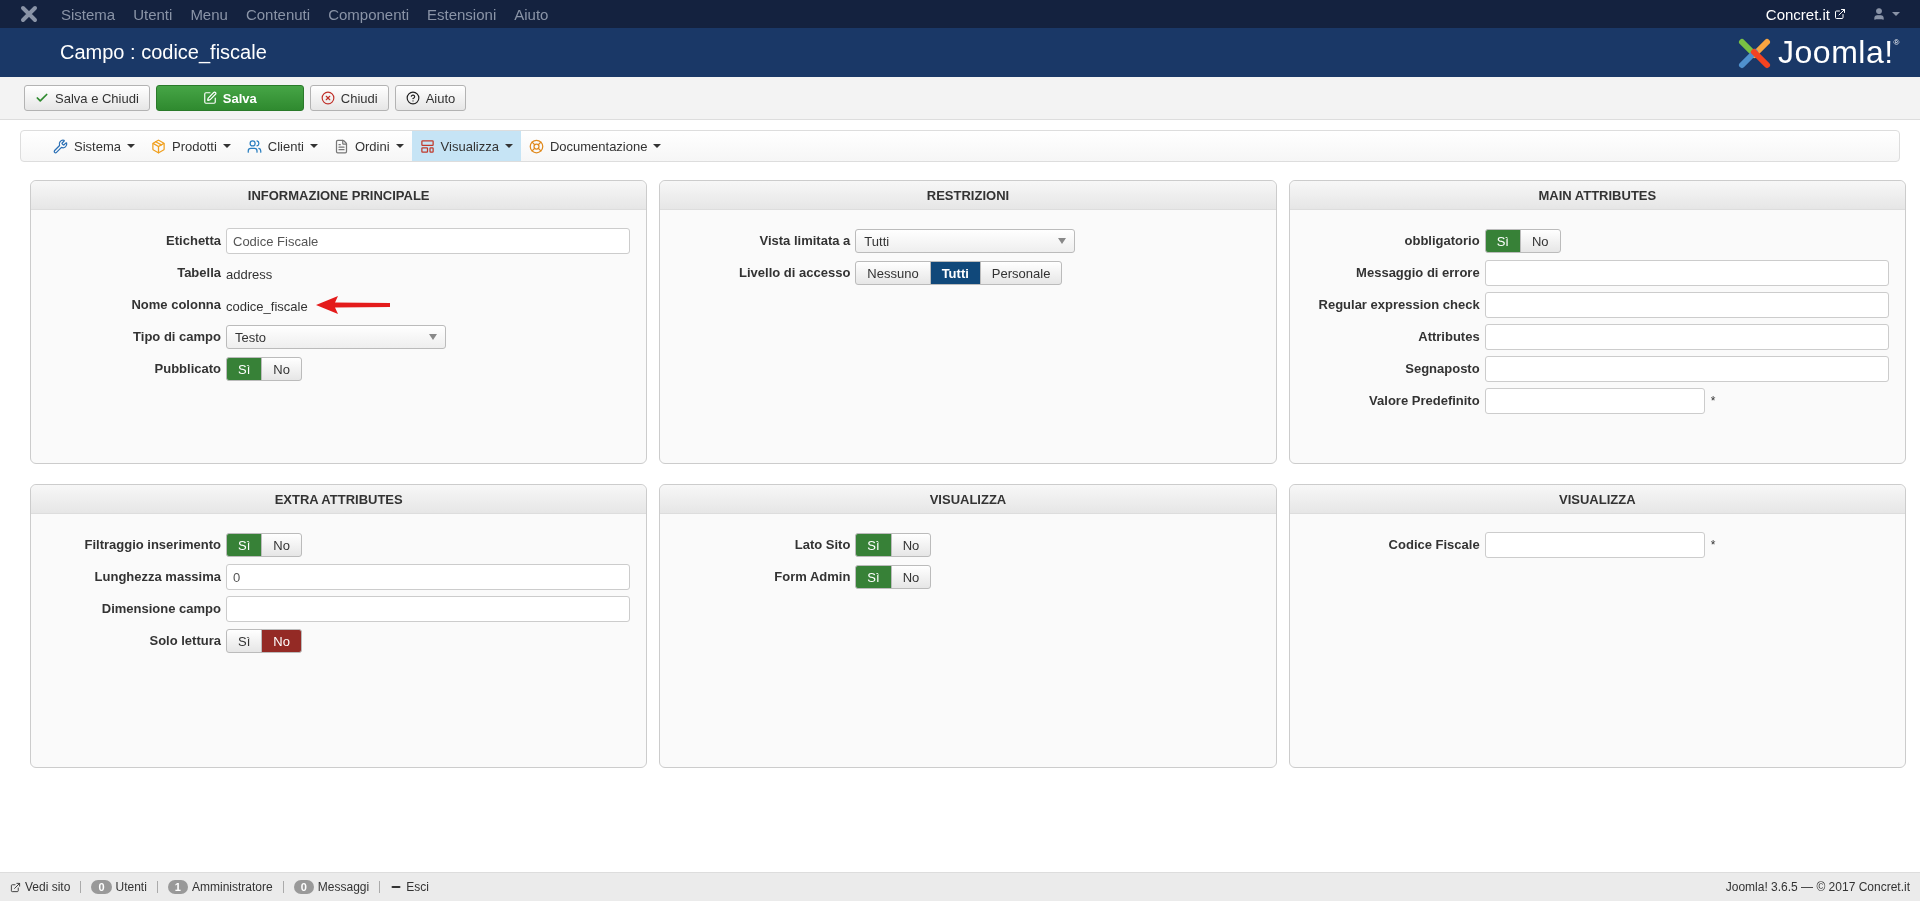  I want to click on top-menu-item: Estensioni, so click(462, 14).